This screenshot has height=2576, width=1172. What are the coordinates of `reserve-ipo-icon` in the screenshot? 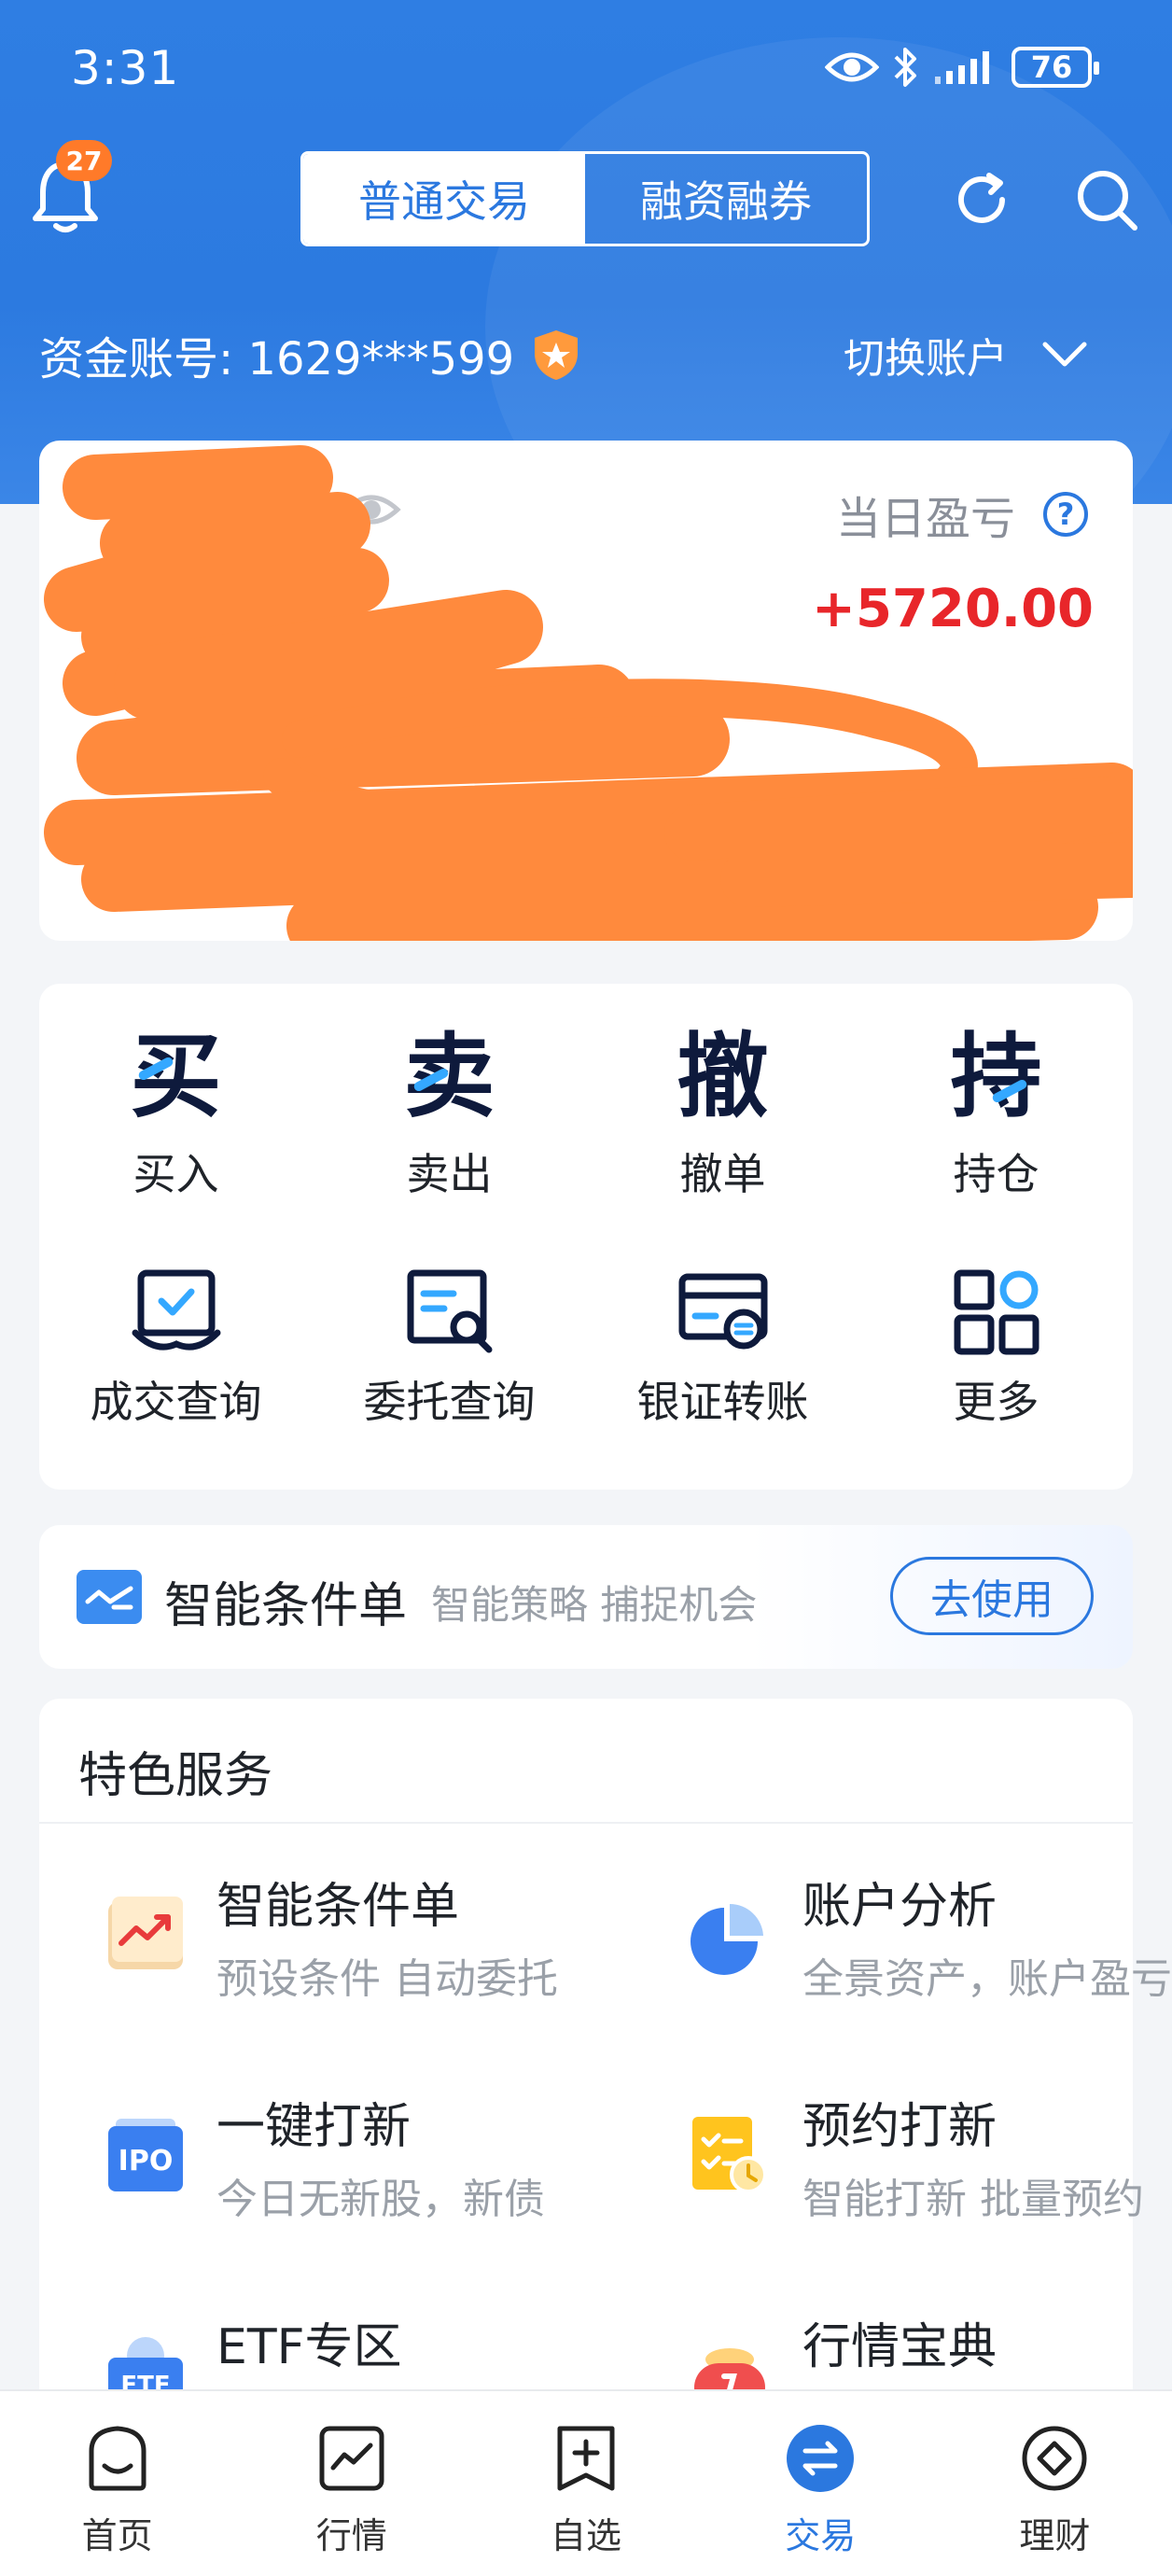 It's located at (729, 2155).